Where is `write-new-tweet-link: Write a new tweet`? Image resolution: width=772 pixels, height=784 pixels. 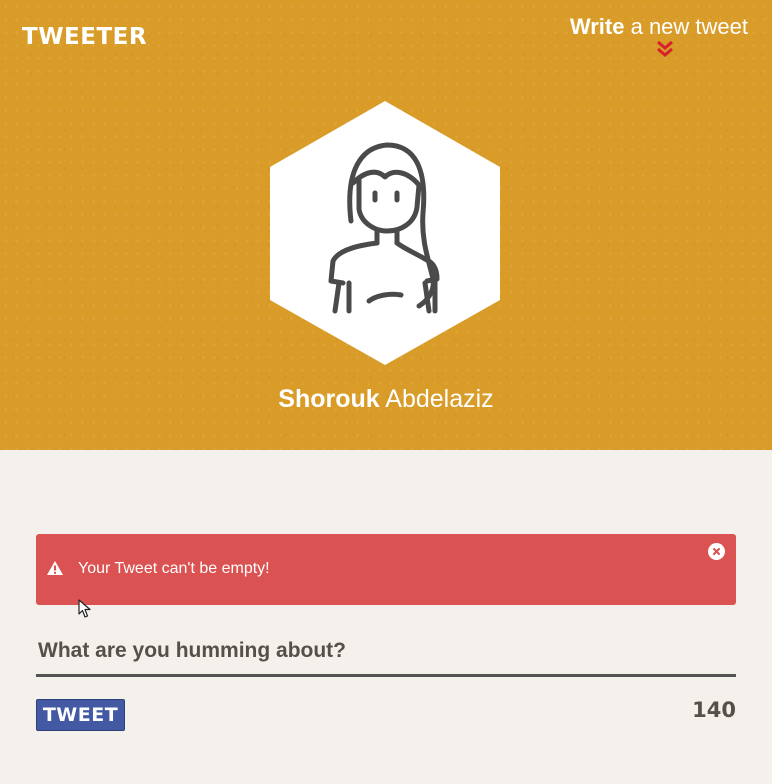 write-new-tweet-link: Write a new tweet is located at coordinates (659, 27).